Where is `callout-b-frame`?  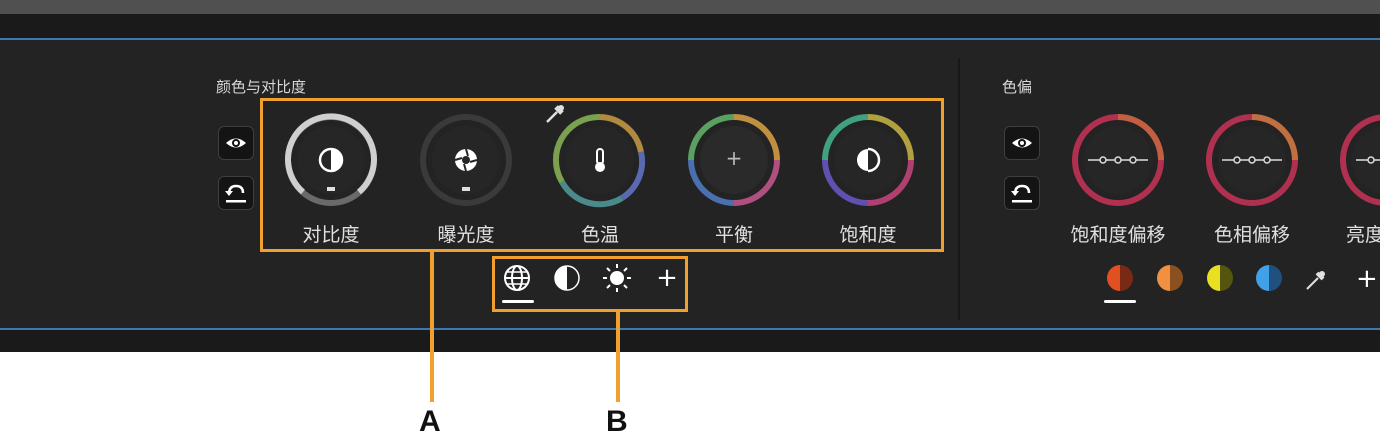 callout-b-frame is located at coordinates (590, 284).